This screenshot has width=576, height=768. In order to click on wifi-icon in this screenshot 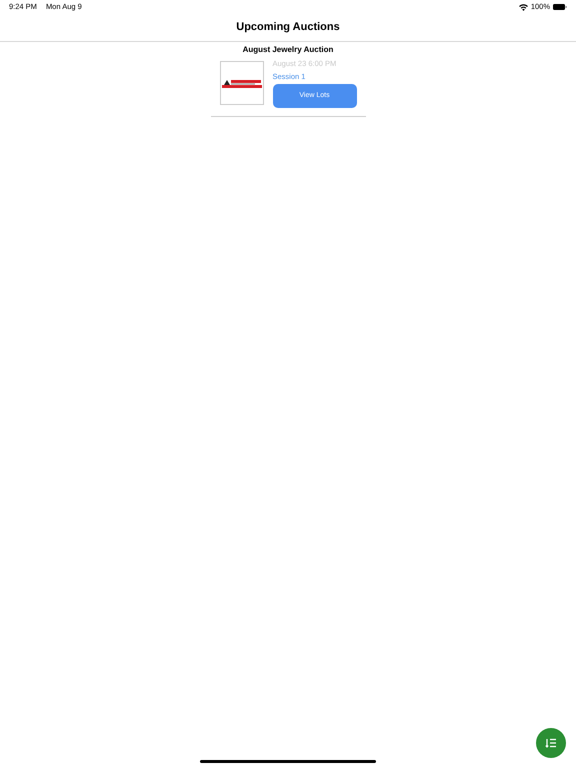, I will do `click(523, 7)`.